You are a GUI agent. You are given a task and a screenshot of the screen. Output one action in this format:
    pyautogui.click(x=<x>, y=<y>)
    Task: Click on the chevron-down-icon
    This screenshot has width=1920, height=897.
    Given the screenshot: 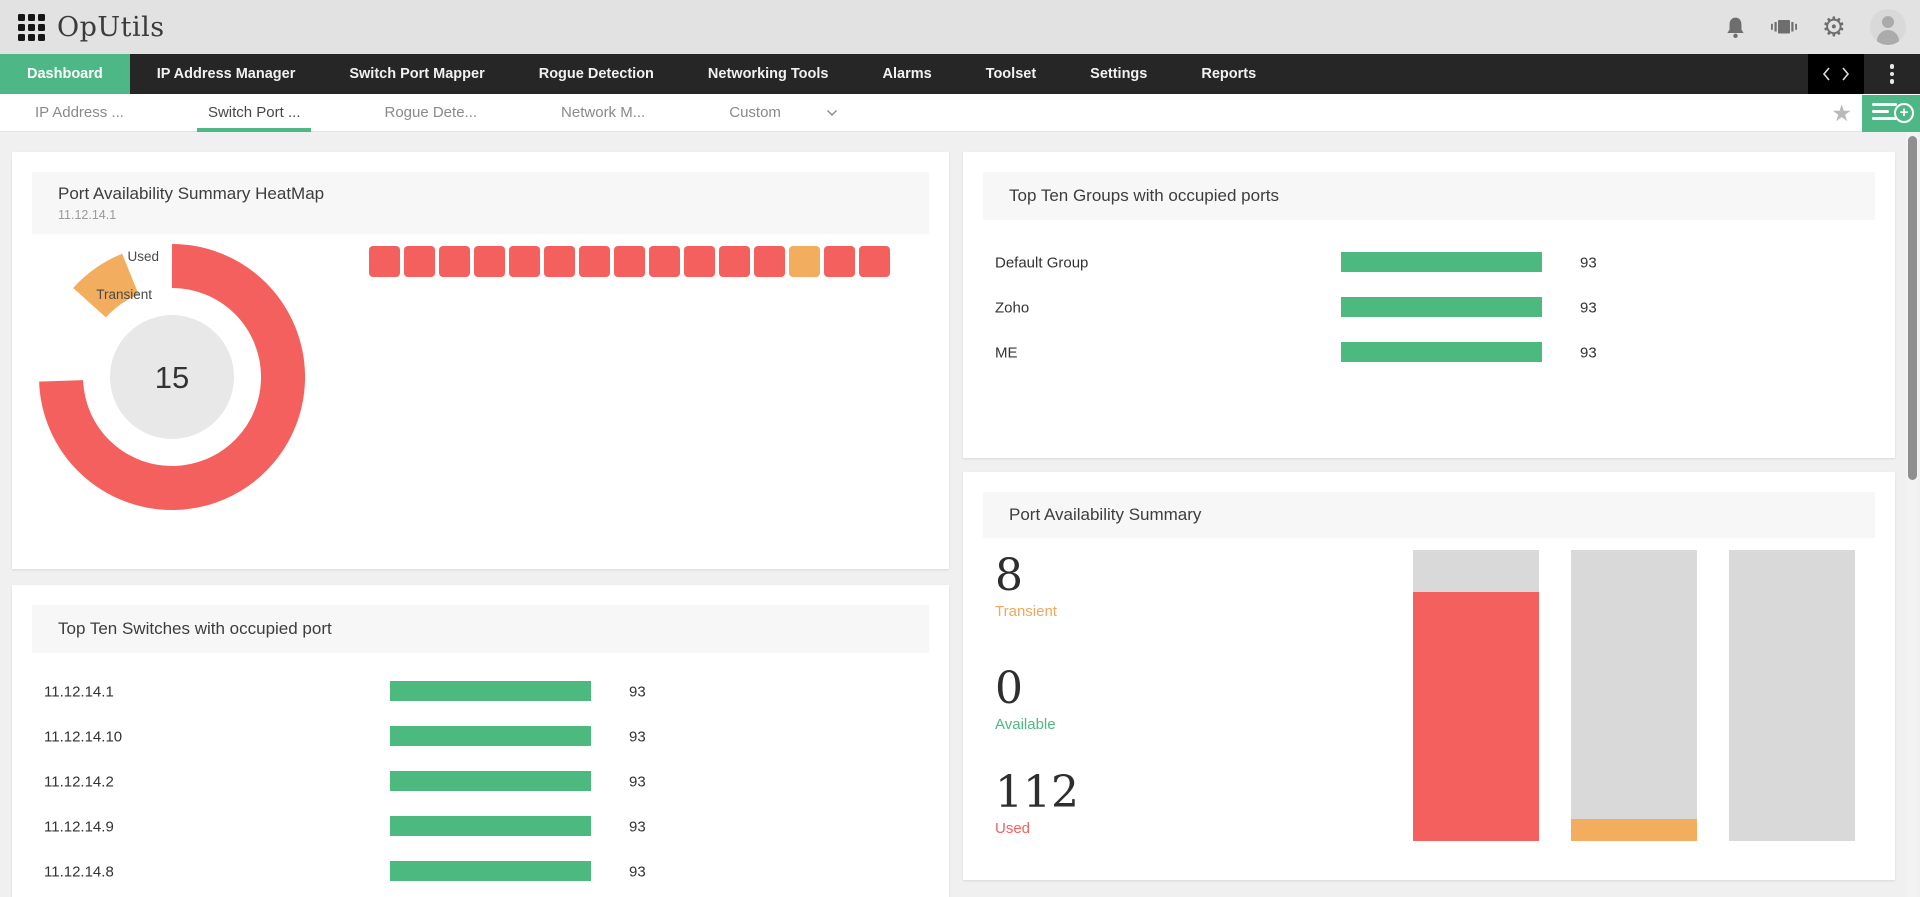 What is the action you would take?
    pyautogui.click(x=832, y=113)
    